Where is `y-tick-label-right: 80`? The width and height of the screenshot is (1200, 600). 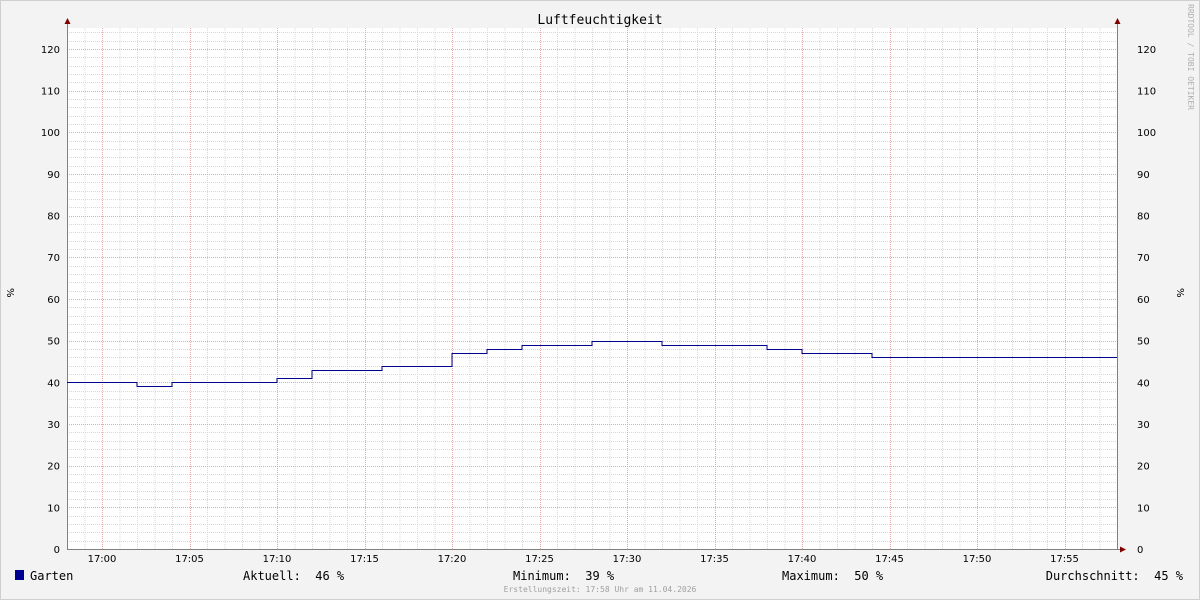
y-tick-label-right: 80 is located at coordinates (1143, 217).